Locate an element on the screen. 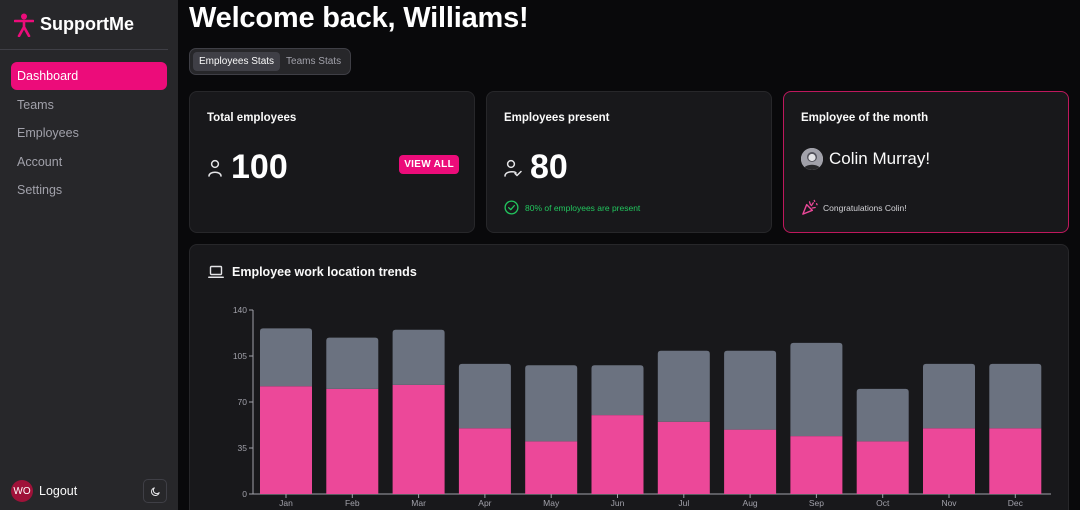 This screenshot has height=510, width=1080. present-note: 80% of employees are present is located at coordinates (572, 207).